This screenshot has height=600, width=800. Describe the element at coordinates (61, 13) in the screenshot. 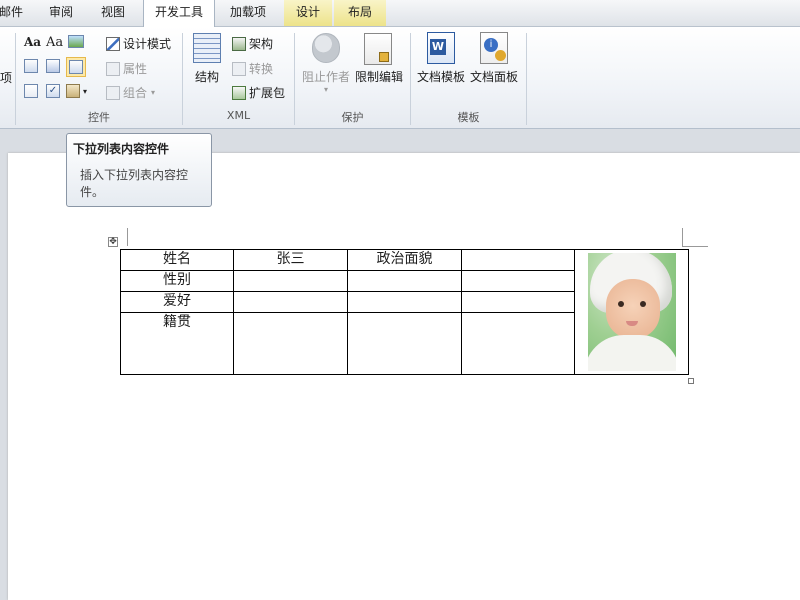

I see `tab-review: 审阅` at that location.